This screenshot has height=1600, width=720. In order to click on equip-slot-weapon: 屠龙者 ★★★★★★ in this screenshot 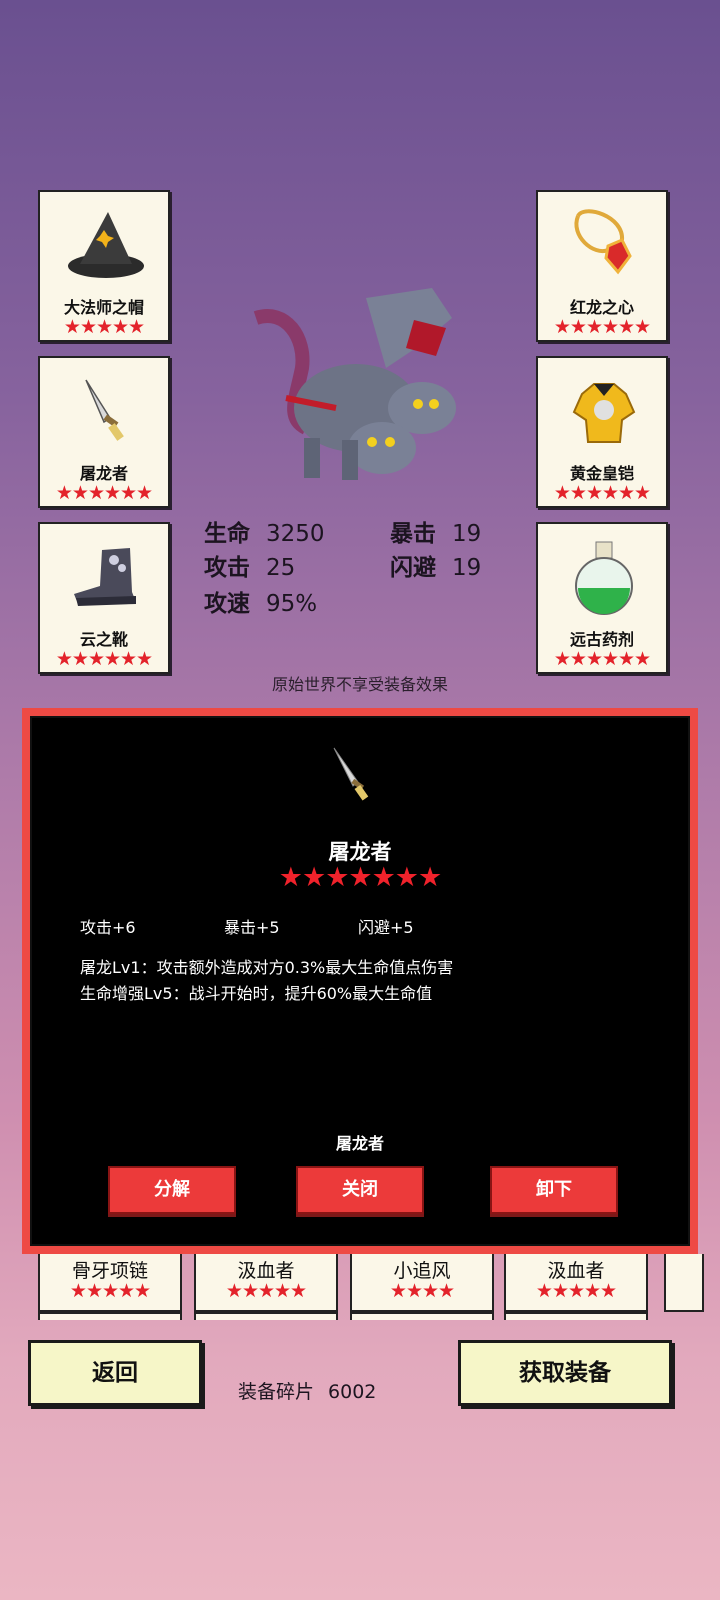, I will do `click(104, 432)`.